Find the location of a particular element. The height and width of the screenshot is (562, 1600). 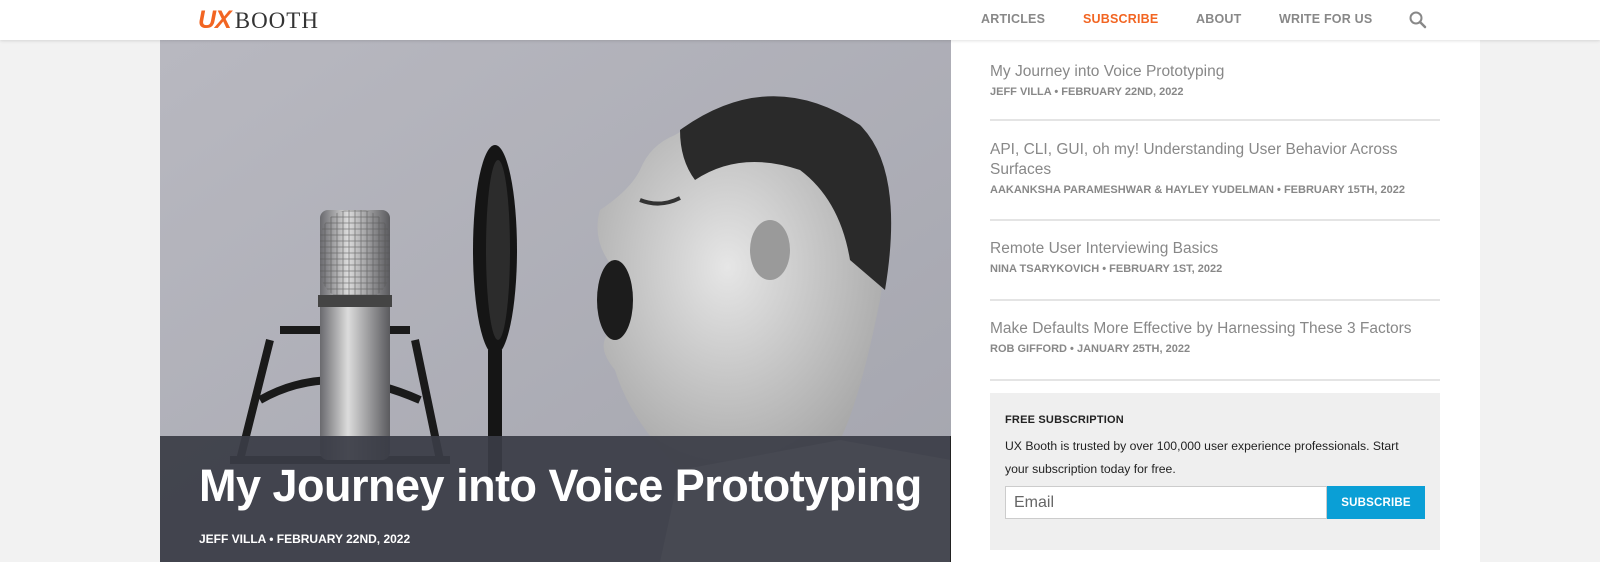

site-logo: UX BOOTH is located at coordinates (258, 20).